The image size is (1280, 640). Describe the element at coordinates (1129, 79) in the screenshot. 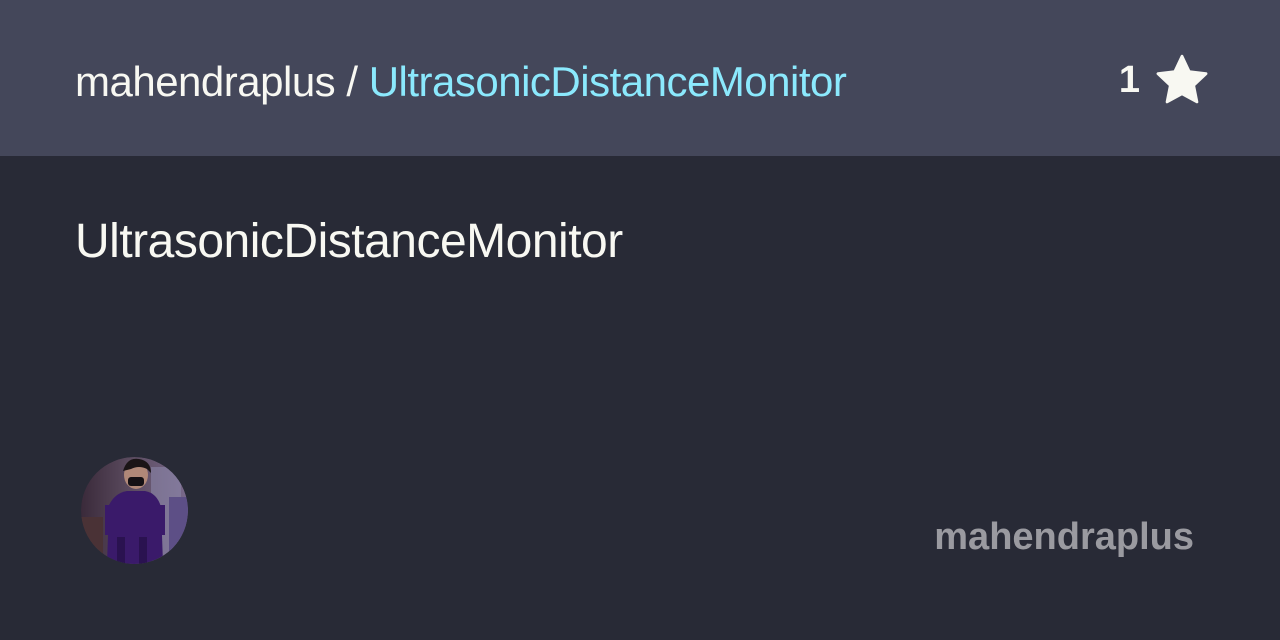

I see `star-count: 1` at that location.